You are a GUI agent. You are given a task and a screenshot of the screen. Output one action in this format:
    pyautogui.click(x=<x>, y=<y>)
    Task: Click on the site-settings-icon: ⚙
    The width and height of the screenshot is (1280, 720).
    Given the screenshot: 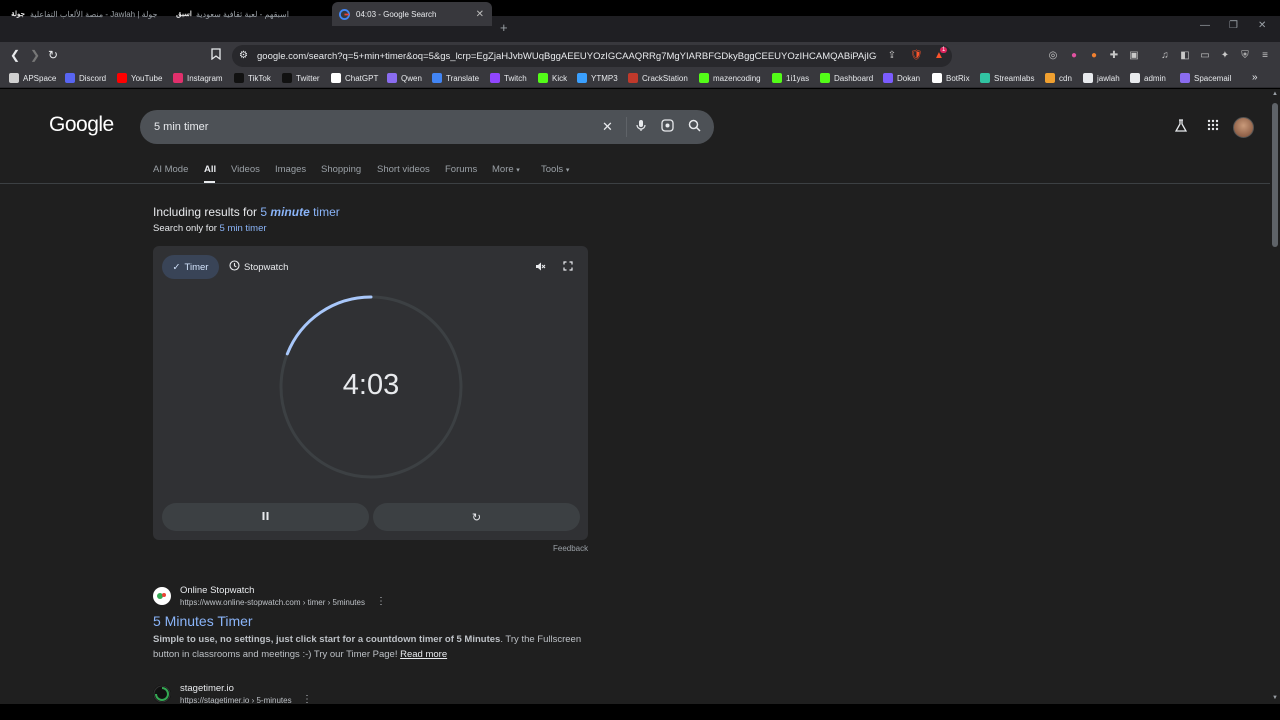 What is the action you would take?
    pyautogui.click(x=243, y=55)
    